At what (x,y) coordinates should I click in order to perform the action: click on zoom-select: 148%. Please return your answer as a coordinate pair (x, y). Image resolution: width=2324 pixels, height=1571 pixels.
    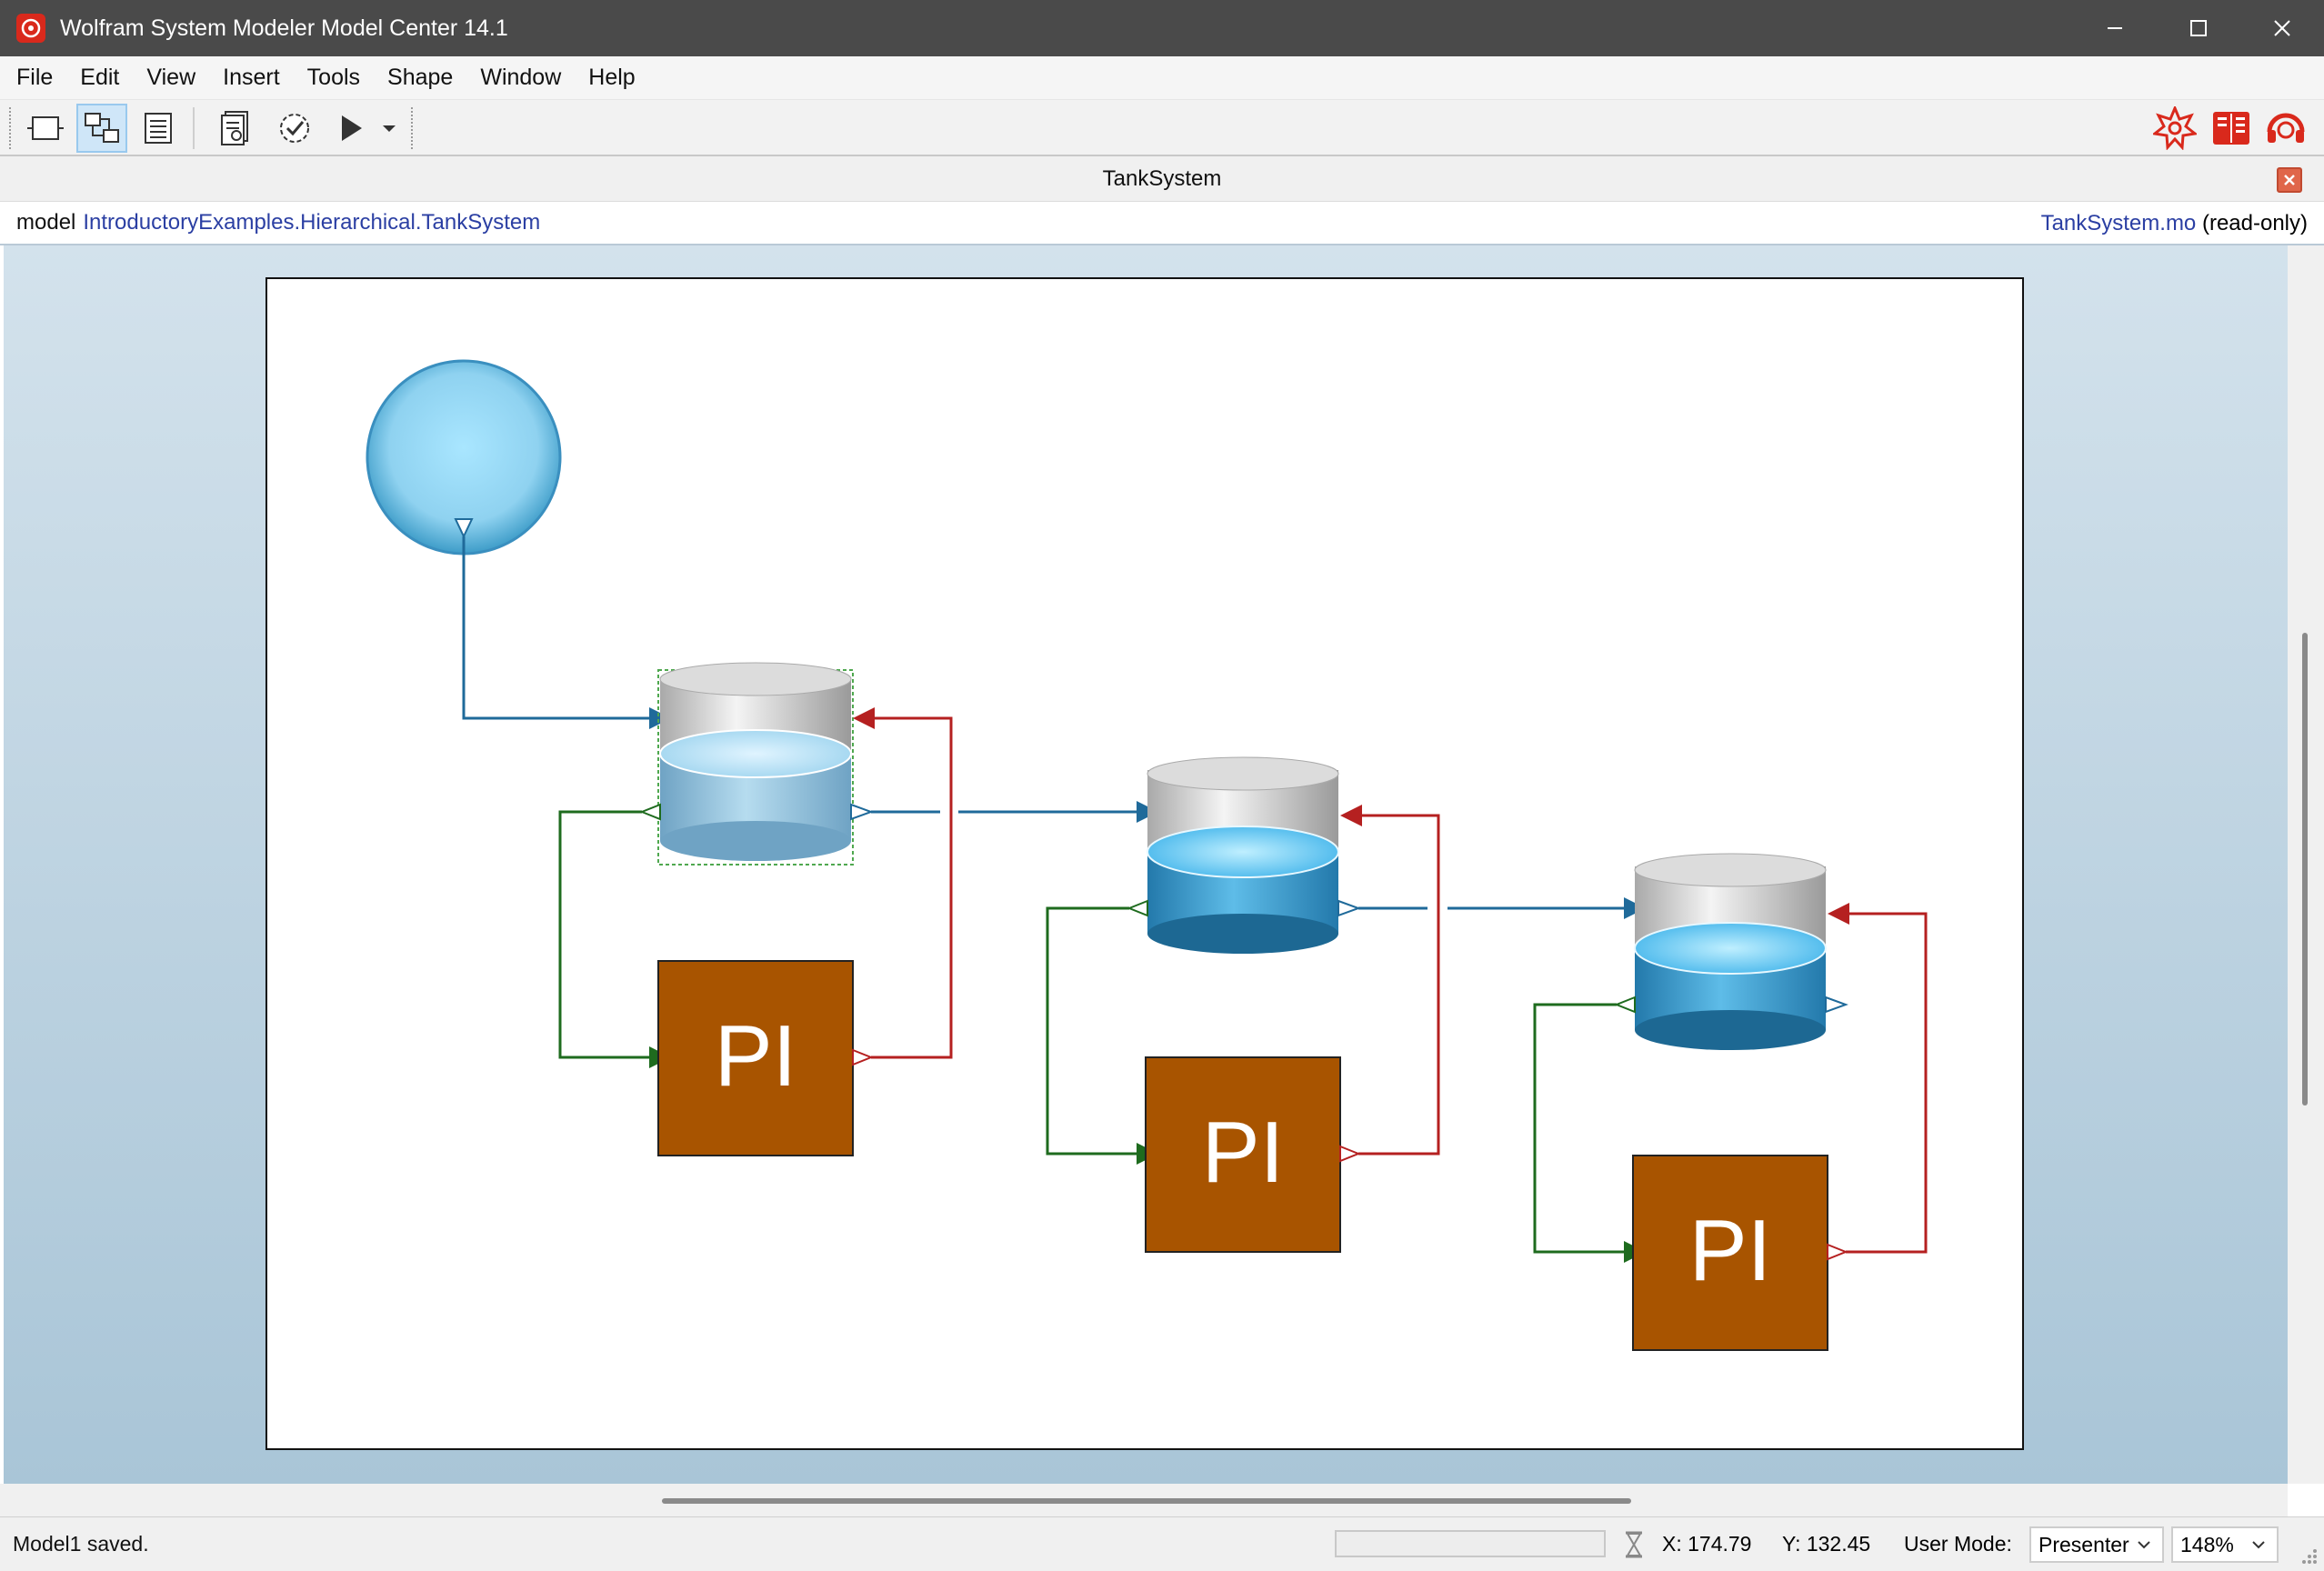
    Looking at the image, I should click on (2225, 1544).